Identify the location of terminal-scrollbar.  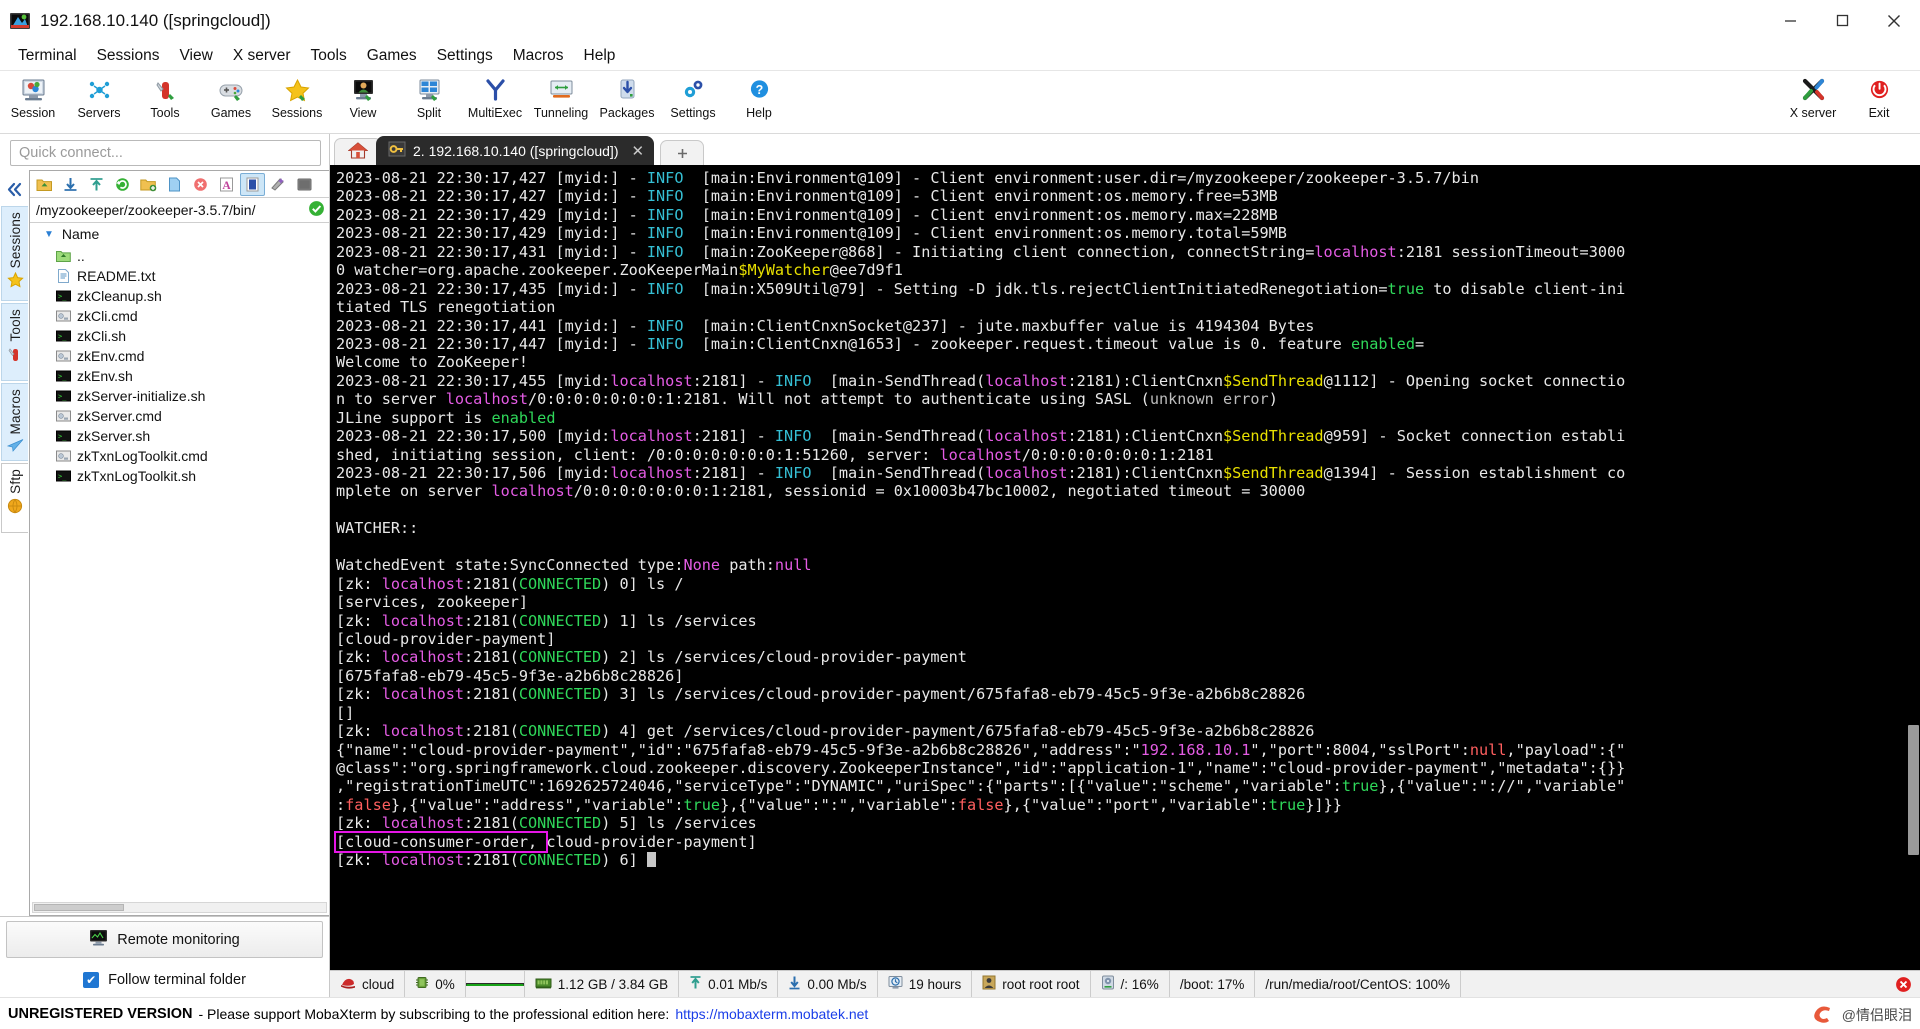
(1913, 567).